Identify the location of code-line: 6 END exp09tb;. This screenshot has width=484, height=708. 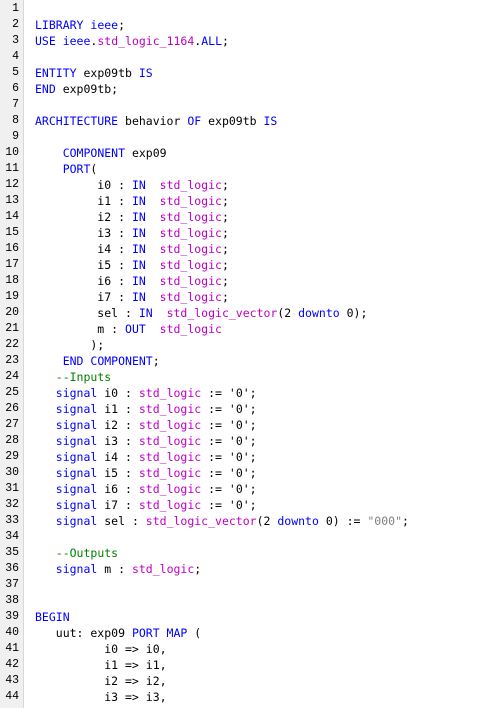
(242, 89).